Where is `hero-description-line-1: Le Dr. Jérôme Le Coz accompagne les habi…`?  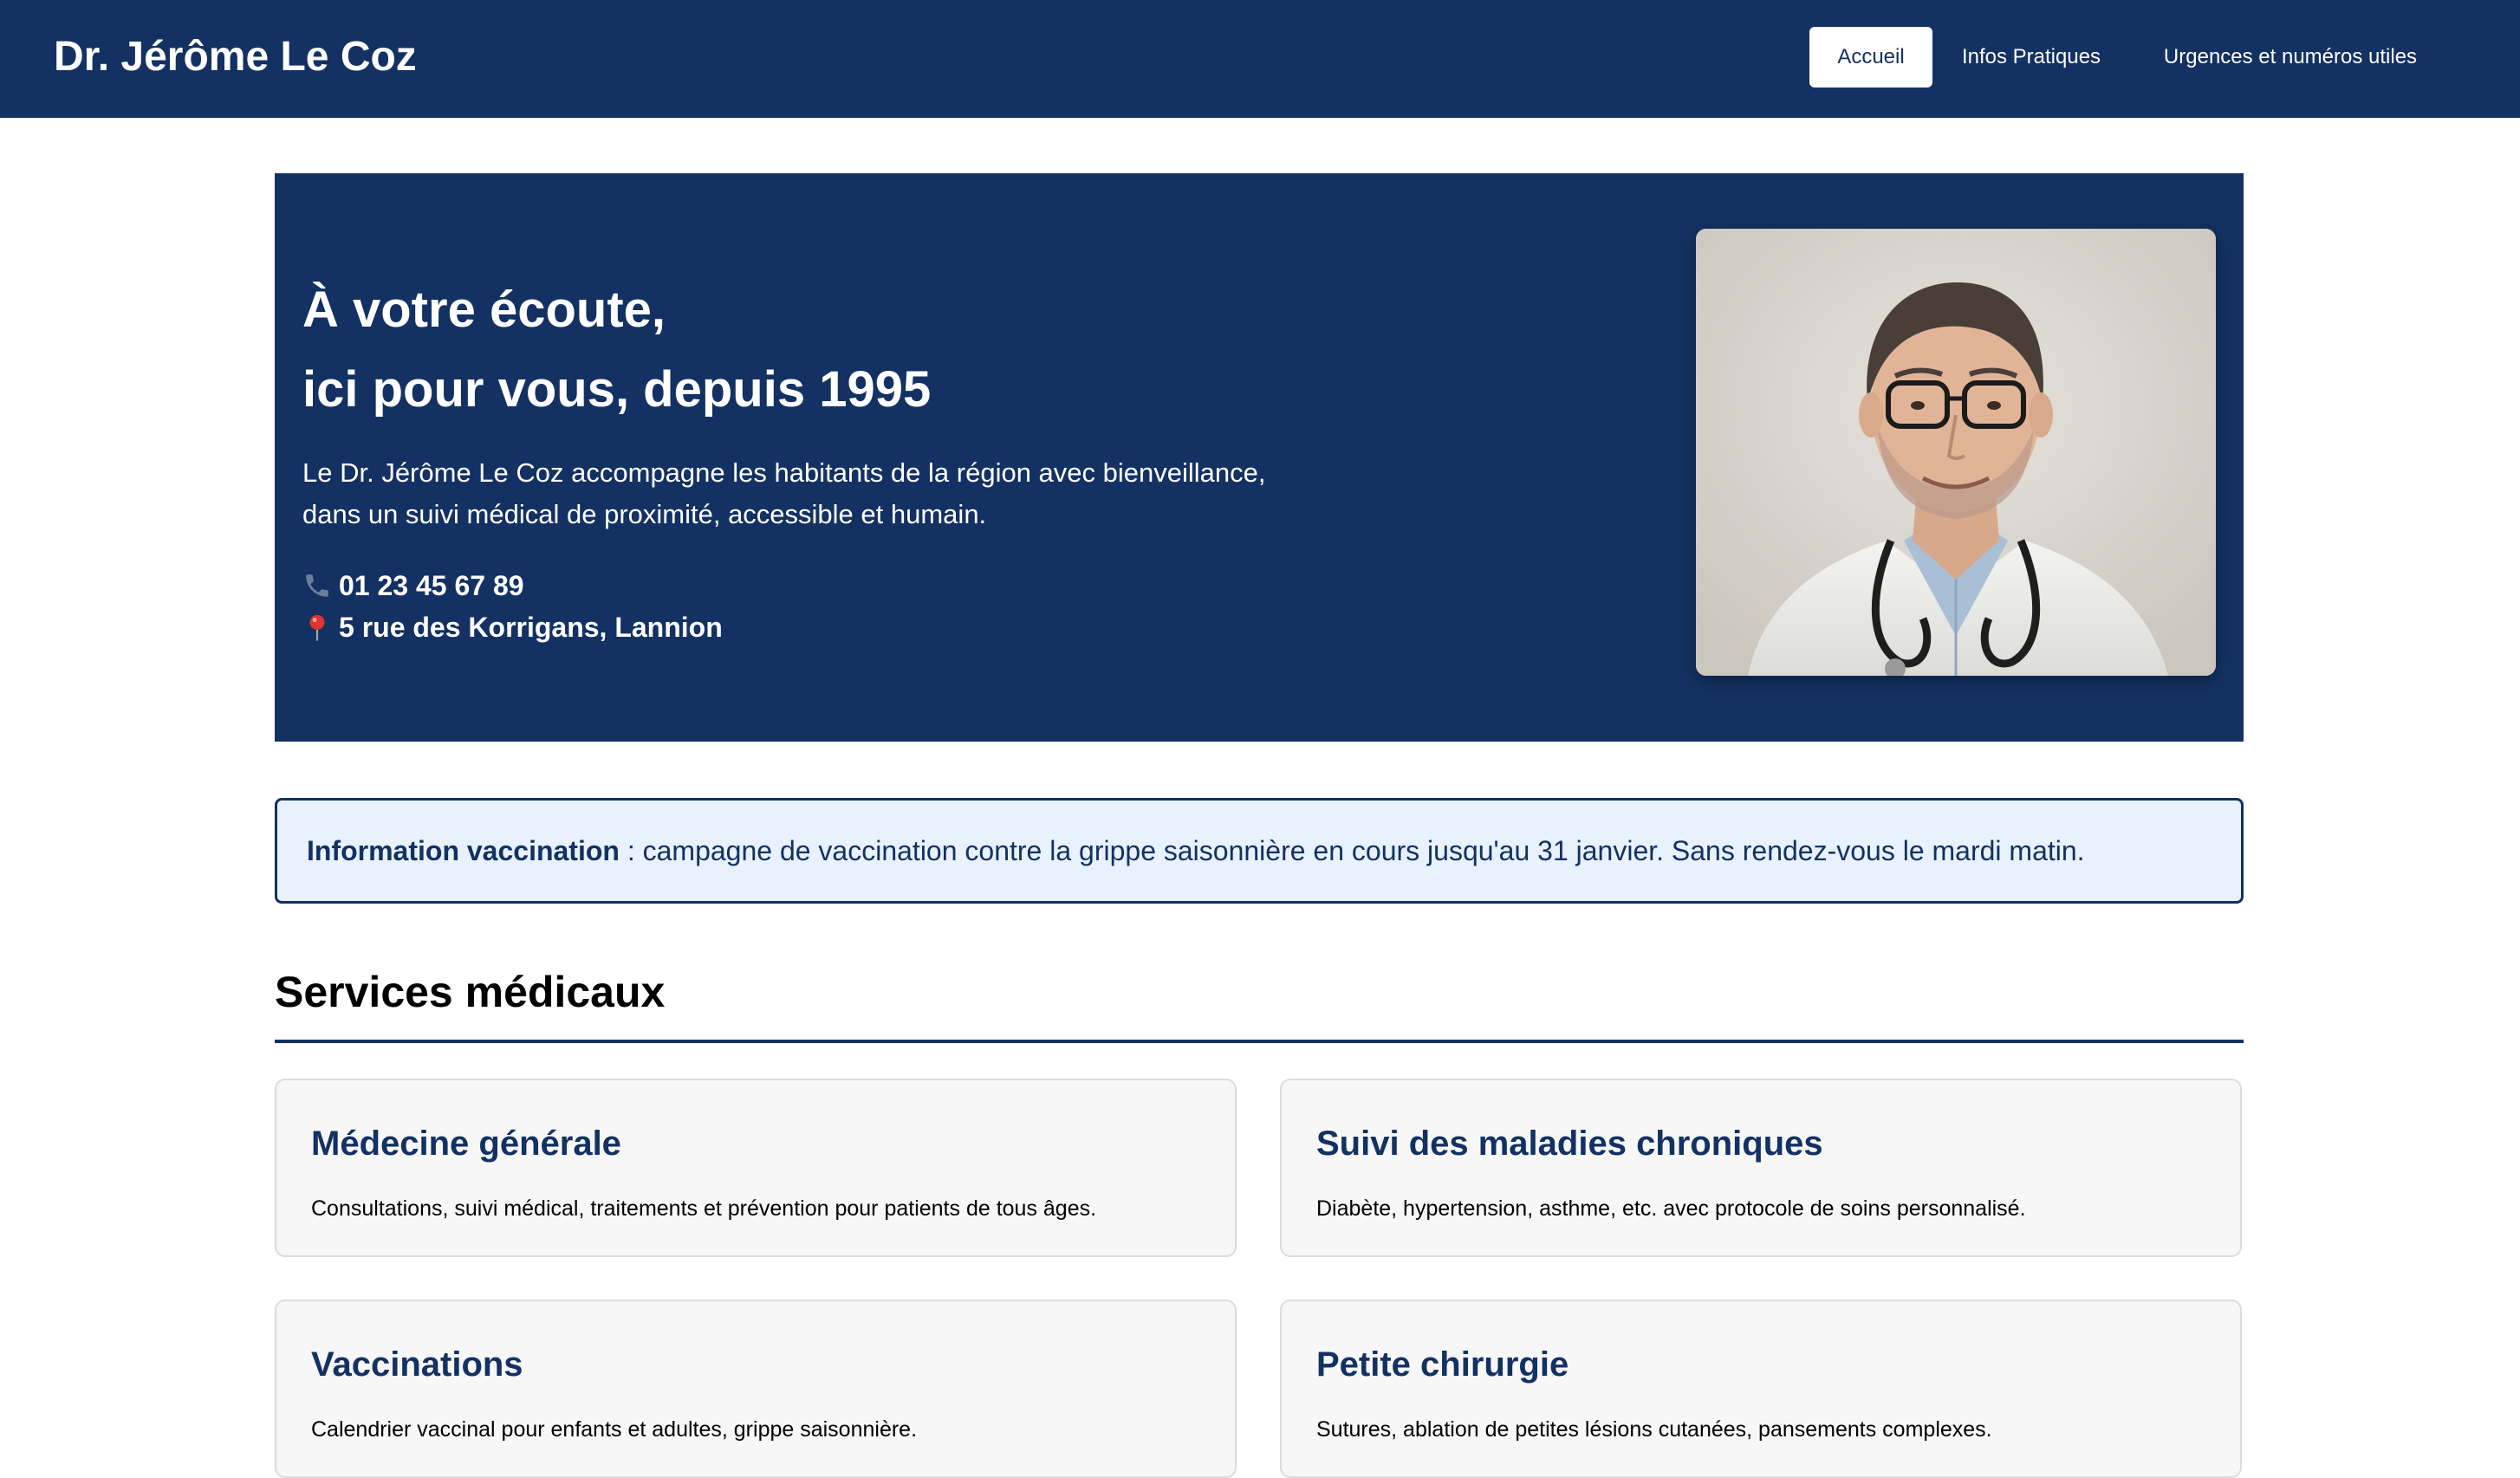 hero-description-line-1: Le Dr. Jérôme Le Coz accompagne les habi… is located at coordinates (784, 472).